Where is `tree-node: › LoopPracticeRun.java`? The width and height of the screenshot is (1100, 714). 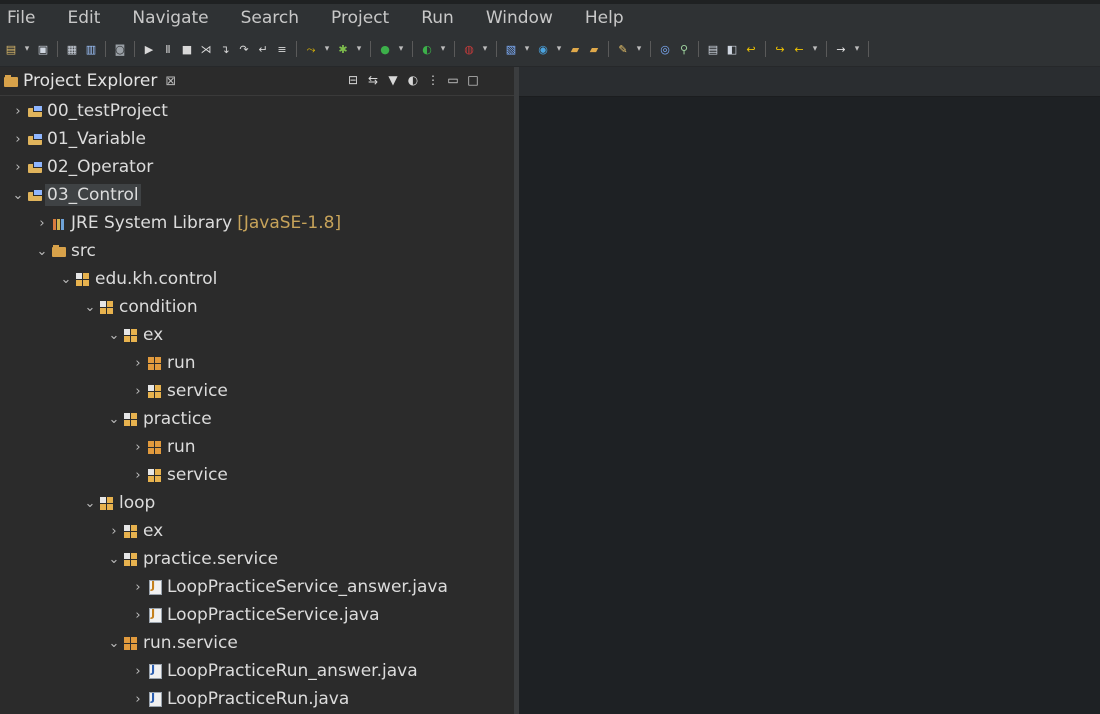
tree-node: › LoopPracticeRun.java is located at coordinates (257, 699).